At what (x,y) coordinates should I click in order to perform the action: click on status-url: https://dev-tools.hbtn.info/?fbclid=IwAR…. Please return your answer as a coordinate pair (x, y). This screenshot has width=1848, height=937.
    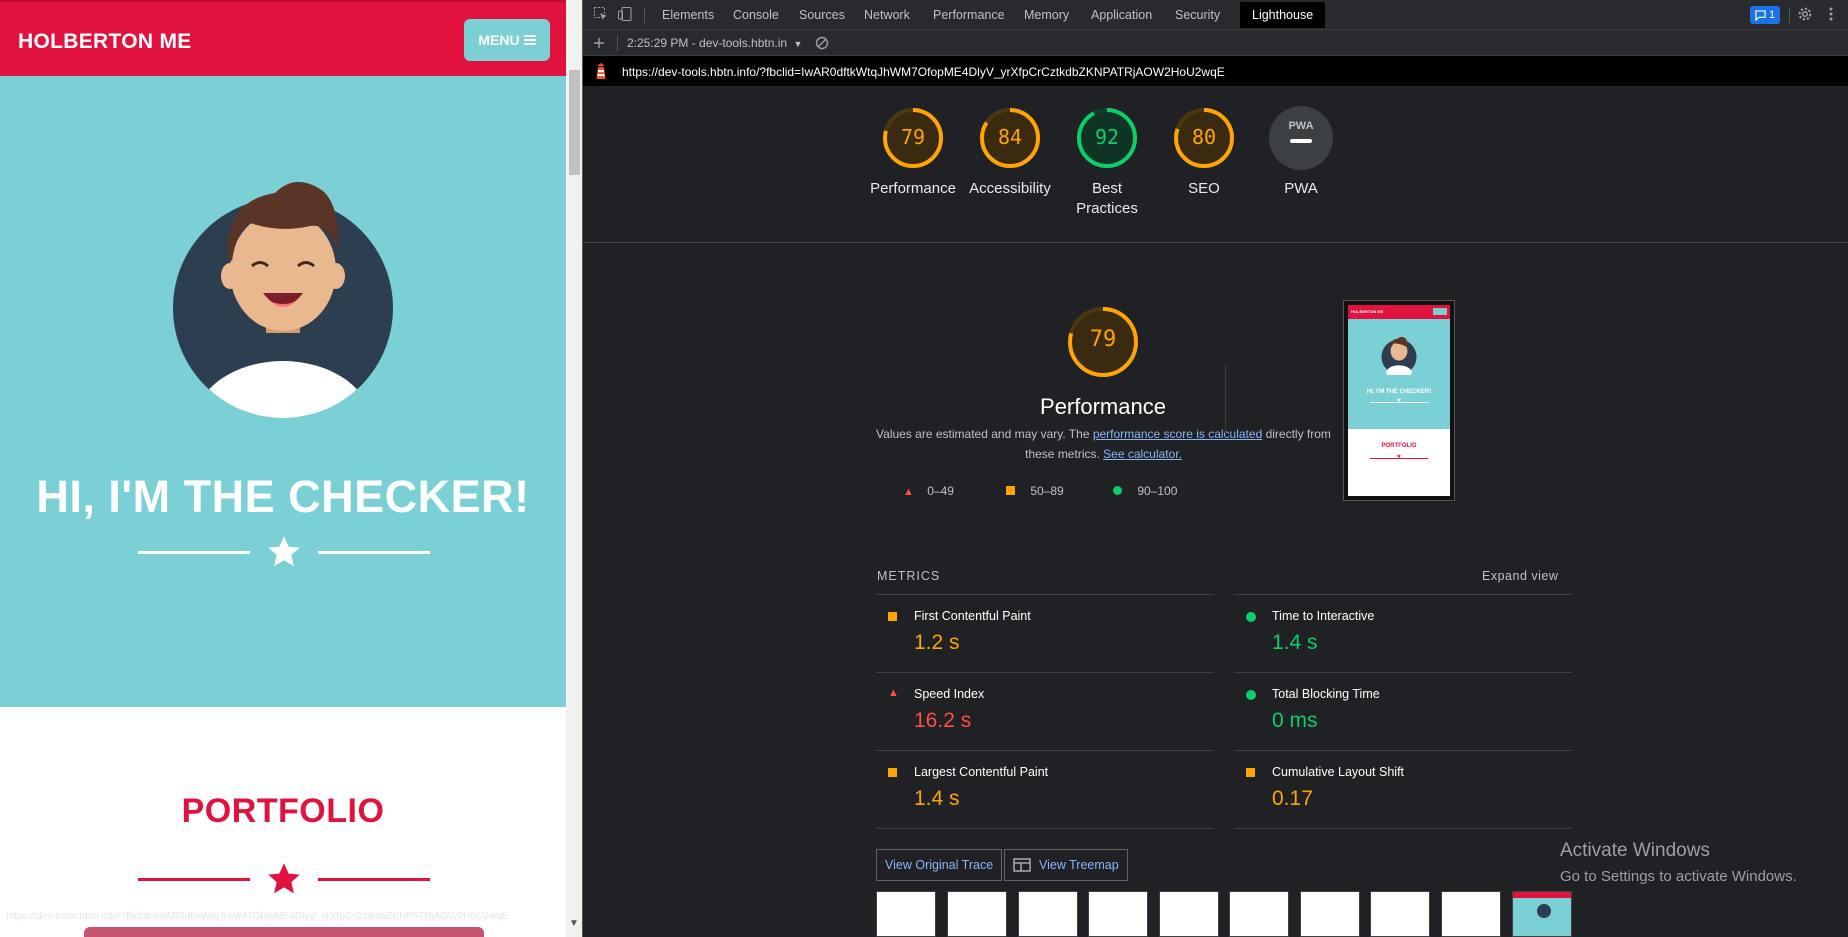
    Looking at the image, I should click on (257, 916).